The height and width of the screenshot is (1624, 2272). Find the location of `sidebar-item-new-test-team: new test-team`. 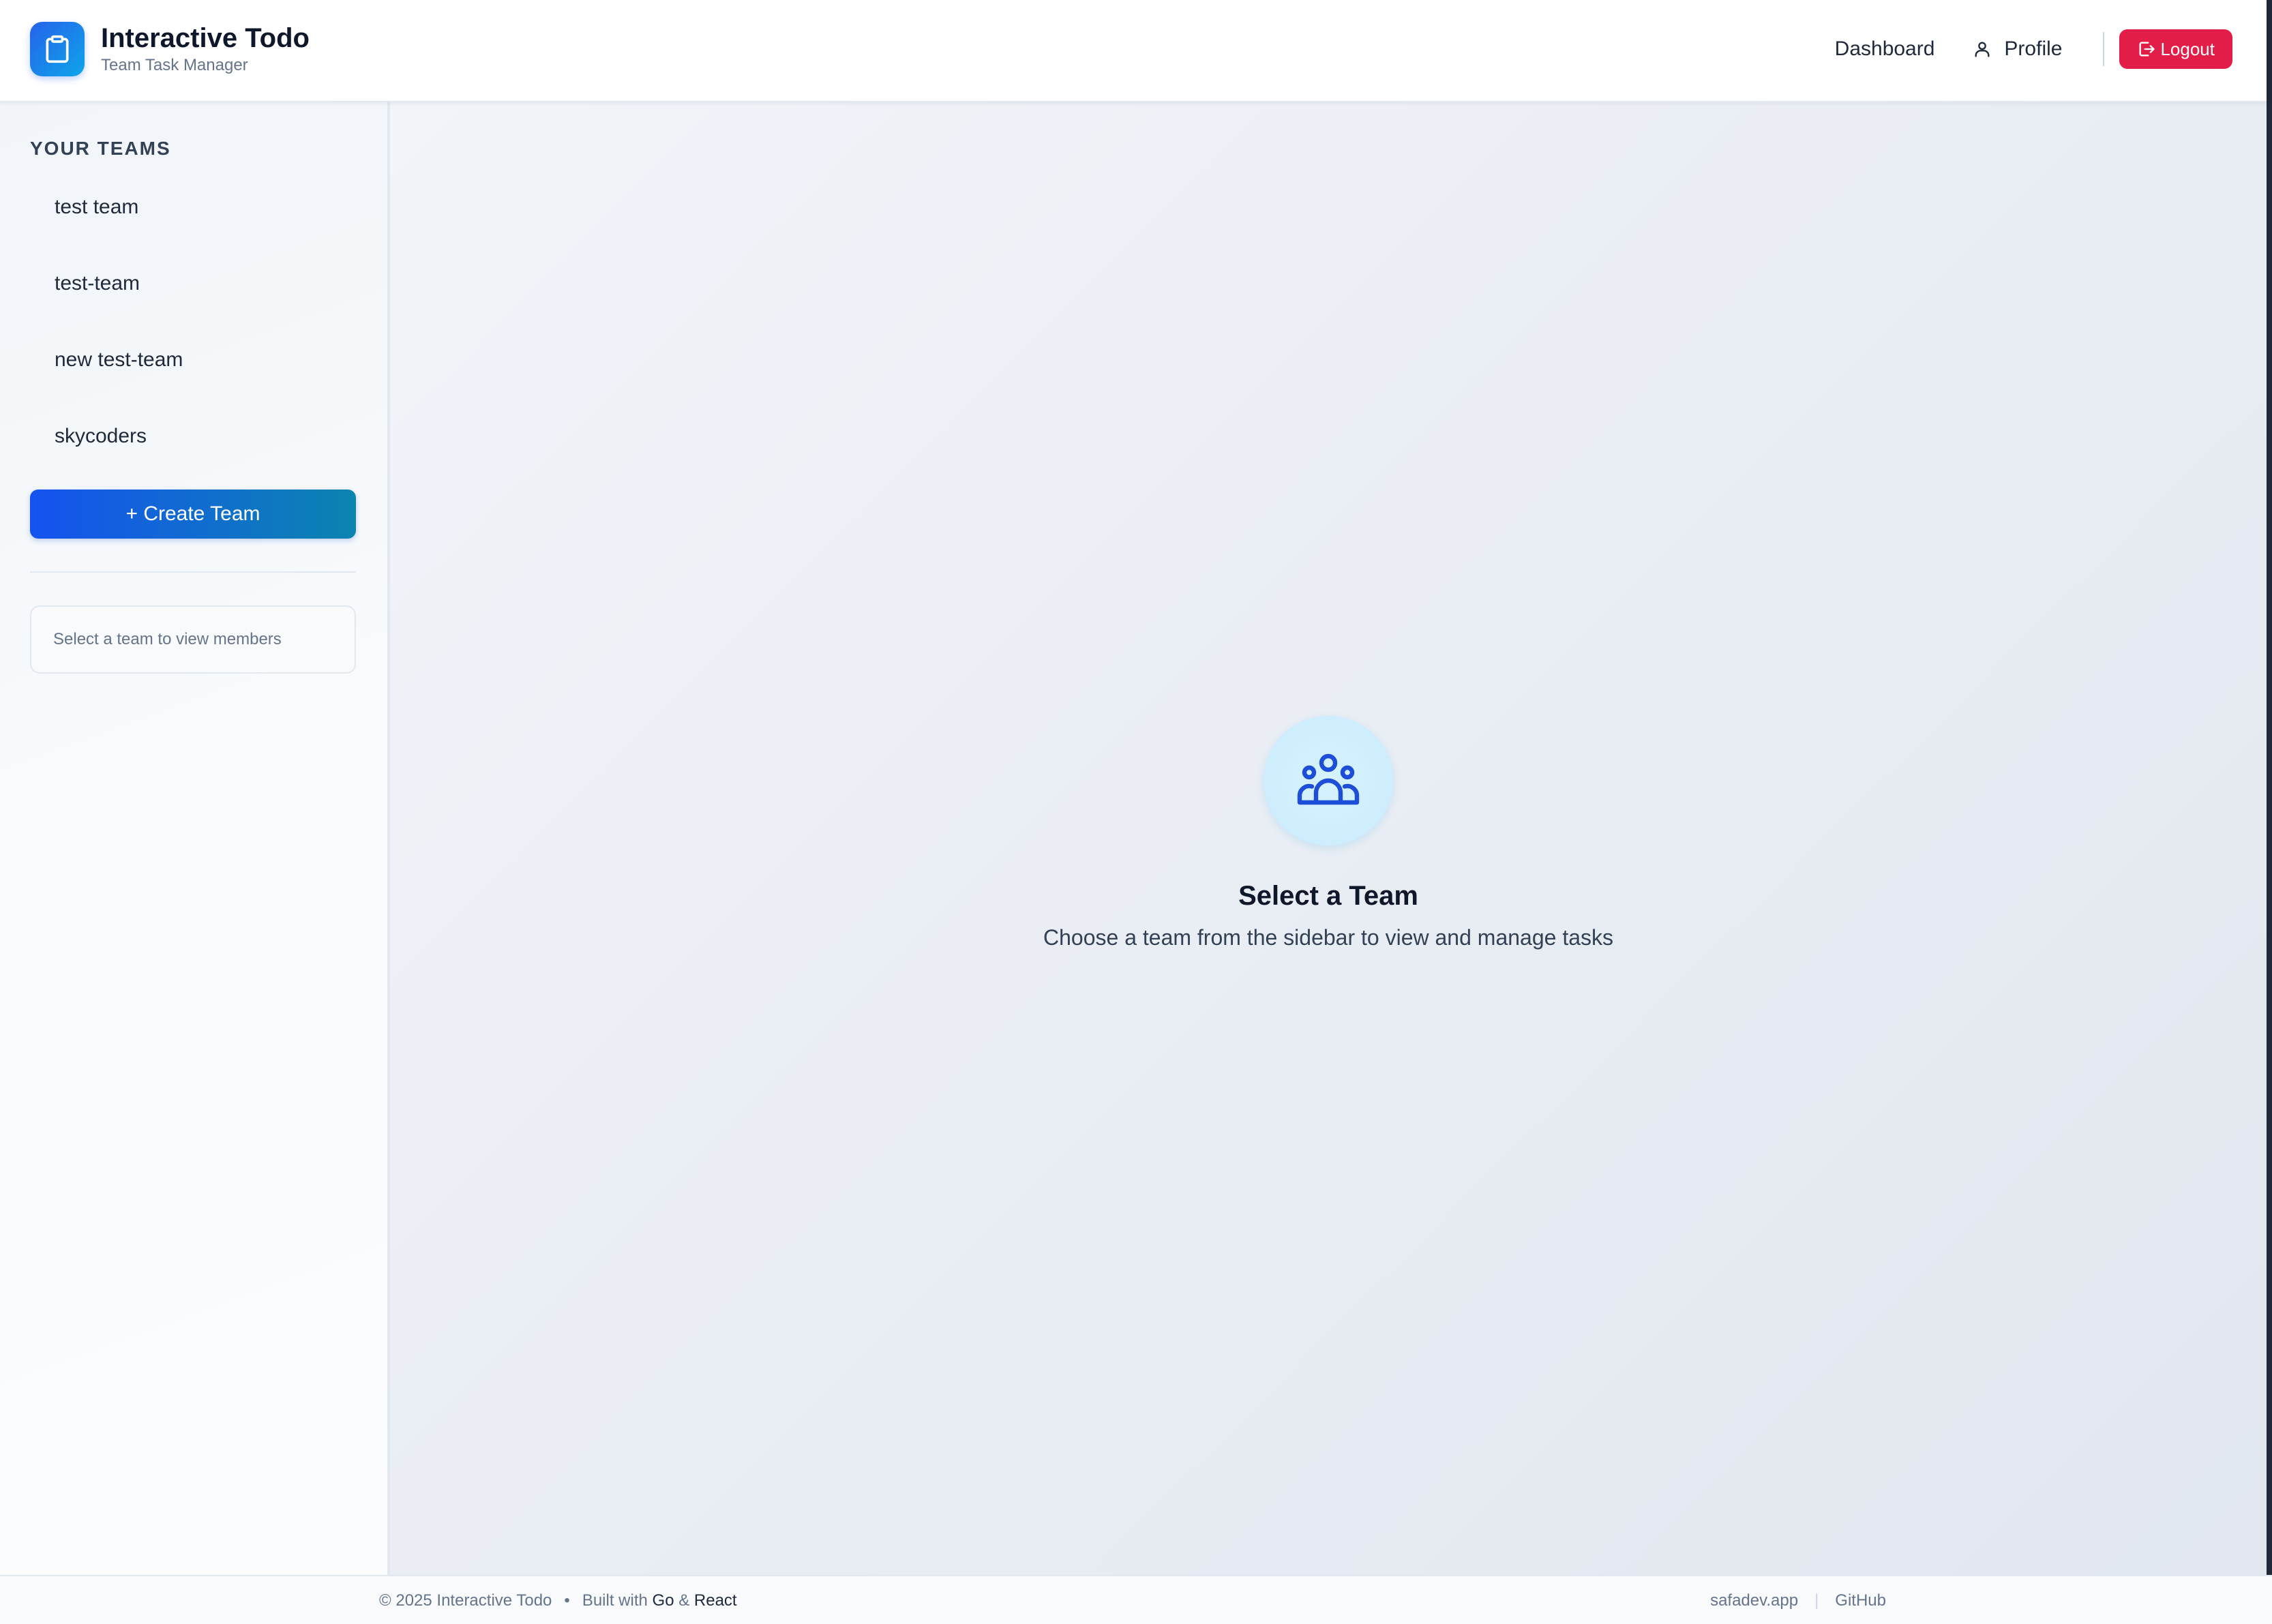

sidebar-item-new-test-team: new test-team is located at coordinates (194, 360).